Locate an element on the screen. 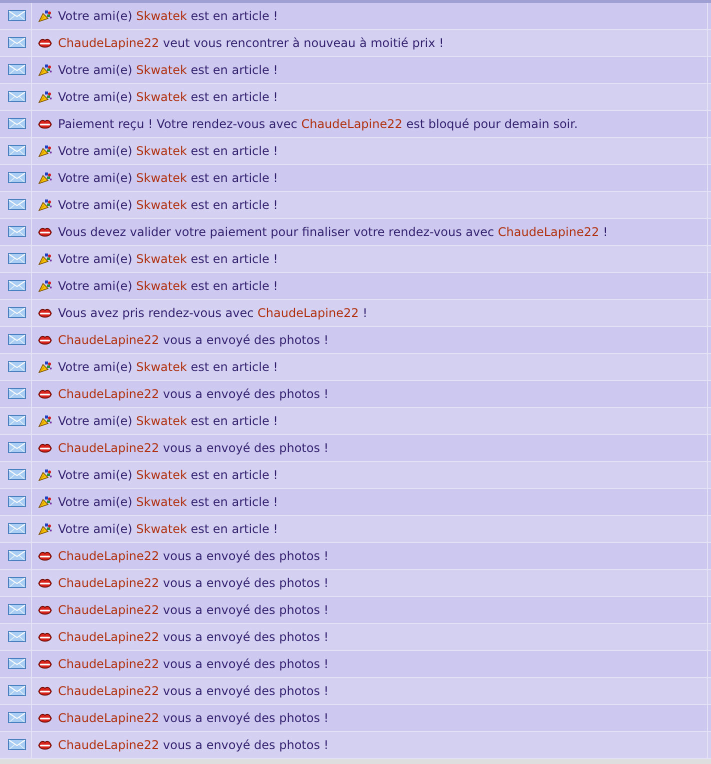 This screenshot has height=764, width=711. notification-text: ChaudeLapine22 veut vous rencontrer à nouveau à moitié prix ! is located at coordinates (251, 43).